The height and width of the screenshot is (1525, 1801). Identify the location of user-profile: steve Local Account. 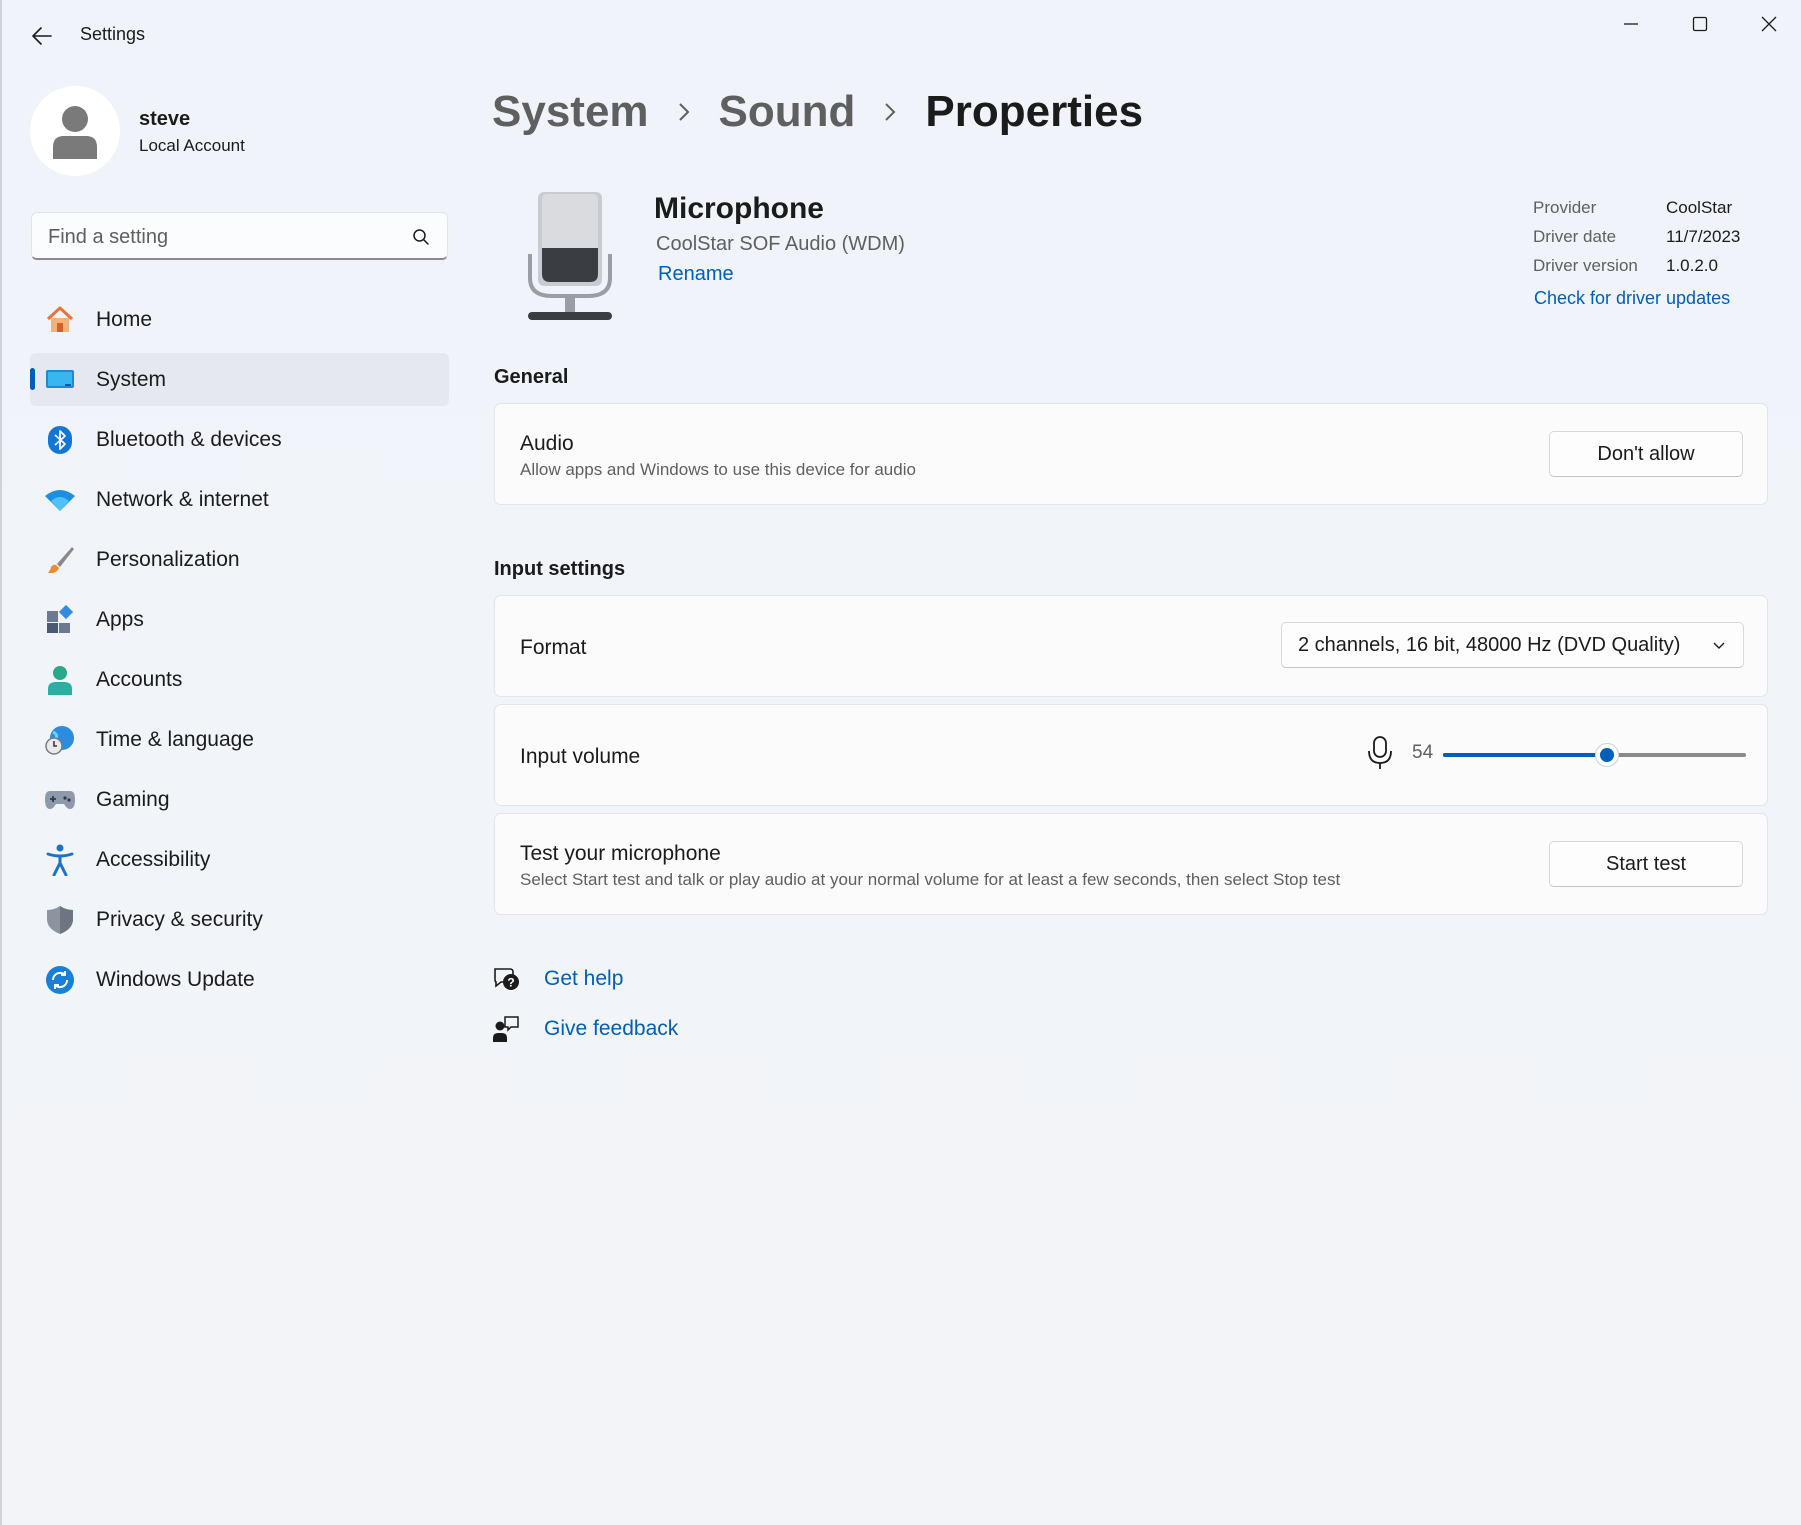
(240, 132).